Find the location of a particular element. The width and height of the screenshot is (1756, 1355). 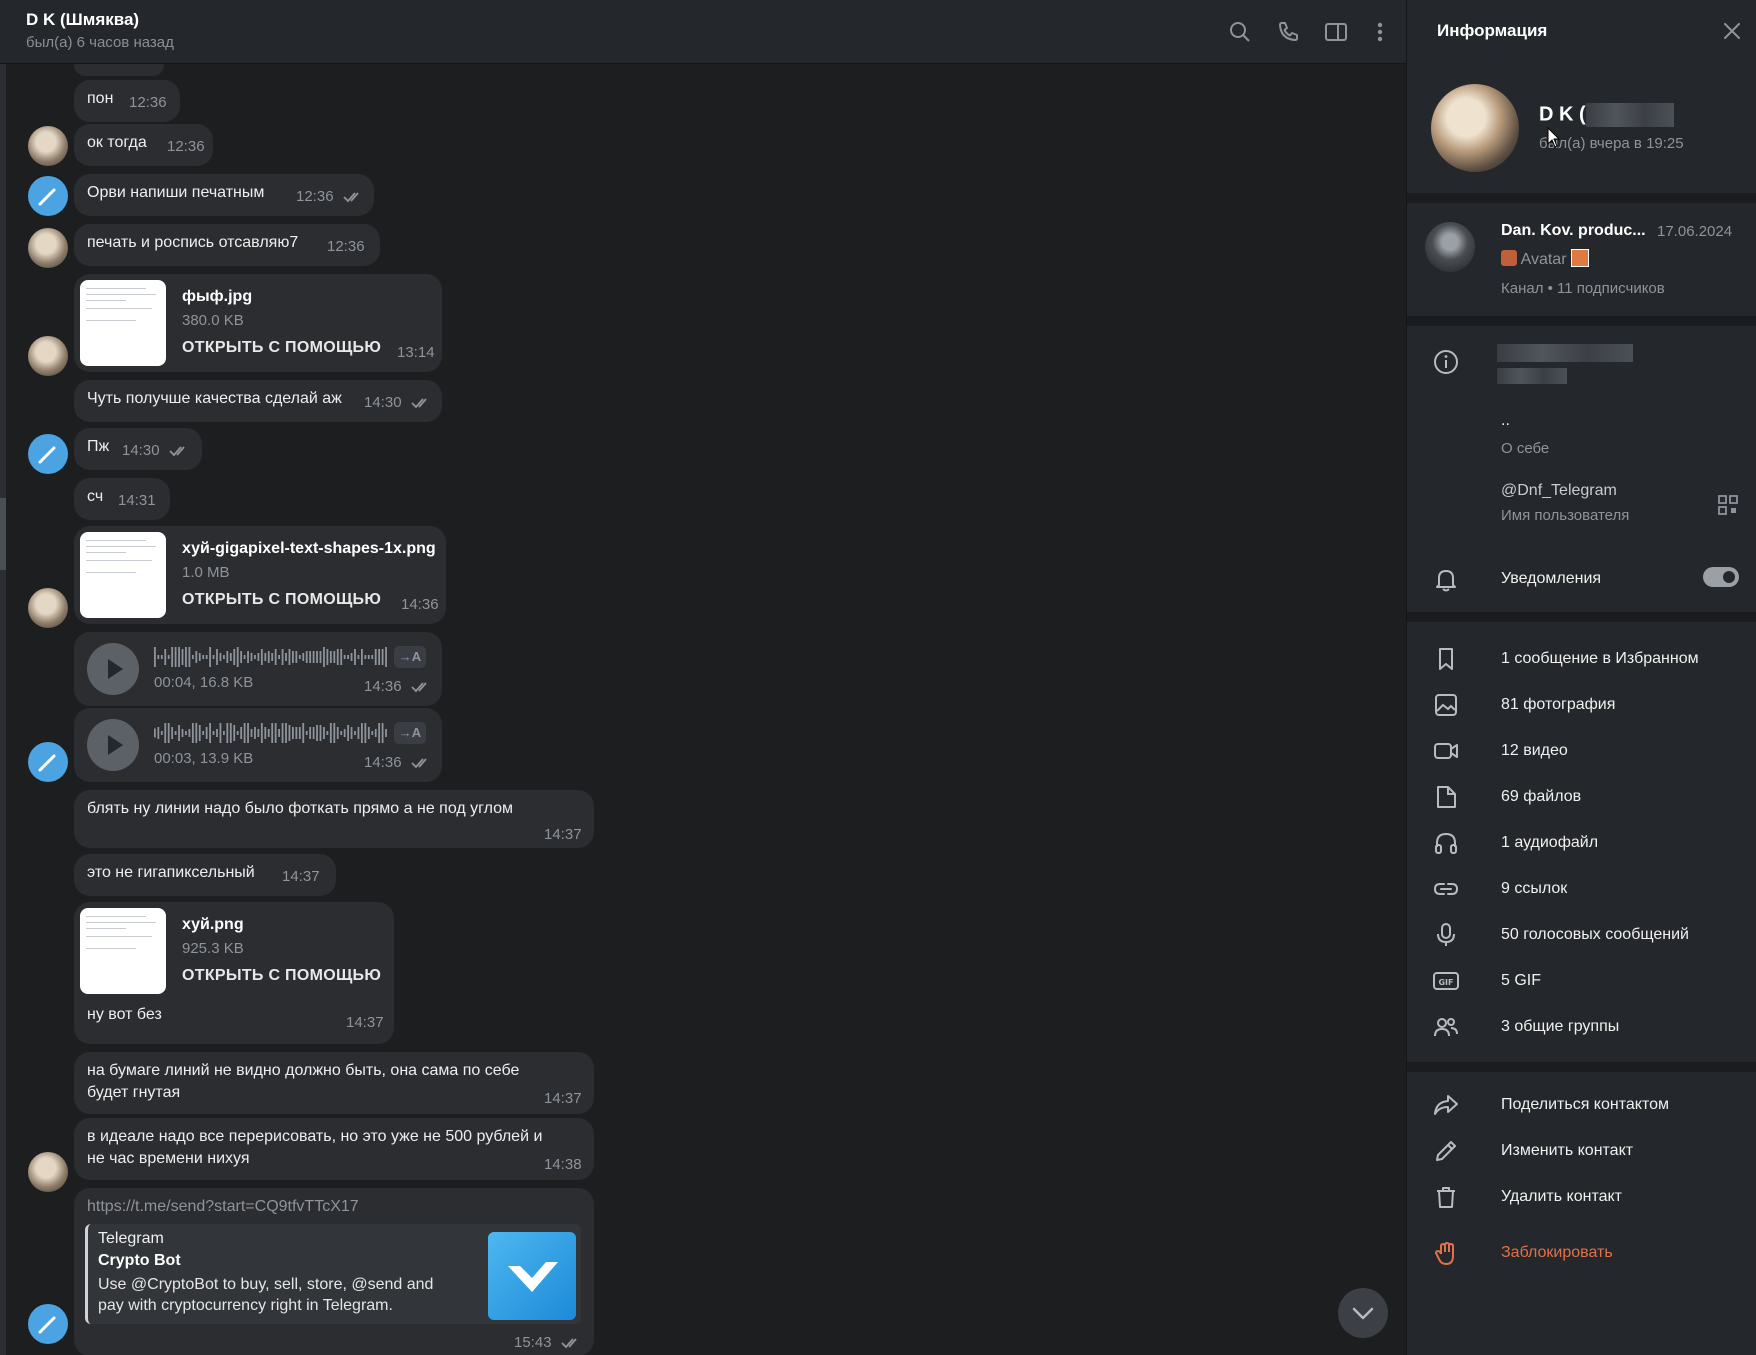

media-row-links: 9 ссылок is located at coordinates (1534, 889).